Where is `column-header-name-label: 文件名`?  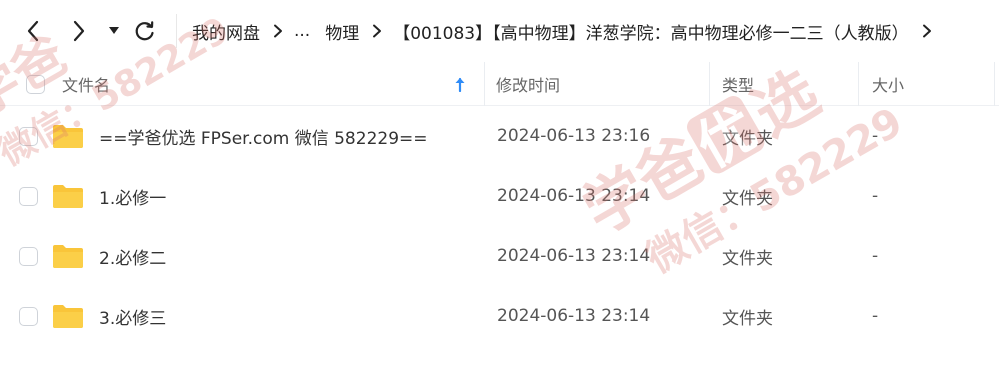
column-header-name-label: 文件名 is located at coordinates (86, 85).